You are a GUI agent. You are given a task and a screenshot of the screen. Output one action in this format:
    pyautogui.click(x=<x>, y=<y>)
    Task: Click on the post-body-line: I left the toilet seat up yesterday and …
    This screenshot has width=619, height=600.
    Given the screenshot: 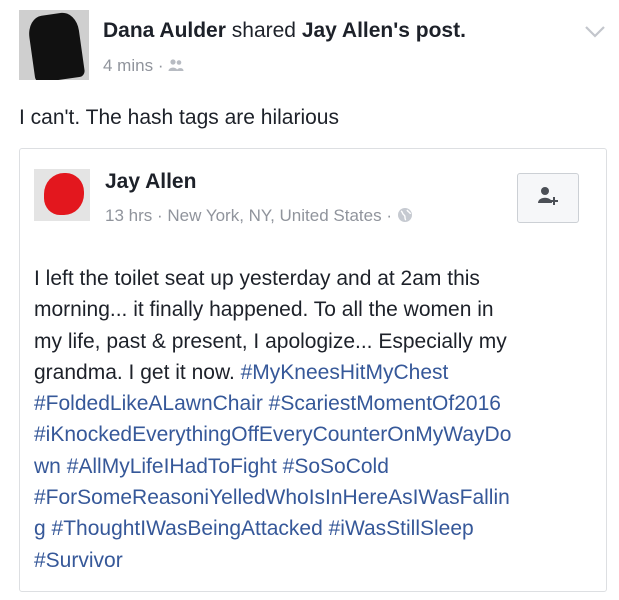 What is the action you would take?
    pyautogui.click(x=315, y=278)
    